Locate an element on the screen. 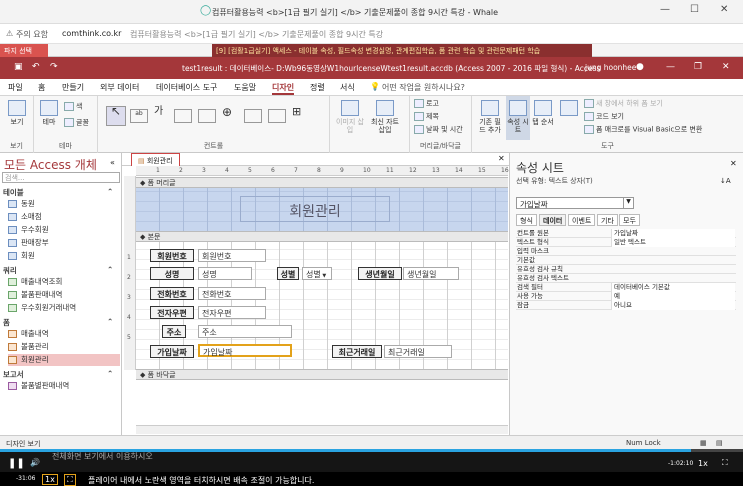 This screenshot has width=743, height=486. field-address: 주소 is located at coordinates (245, 331).